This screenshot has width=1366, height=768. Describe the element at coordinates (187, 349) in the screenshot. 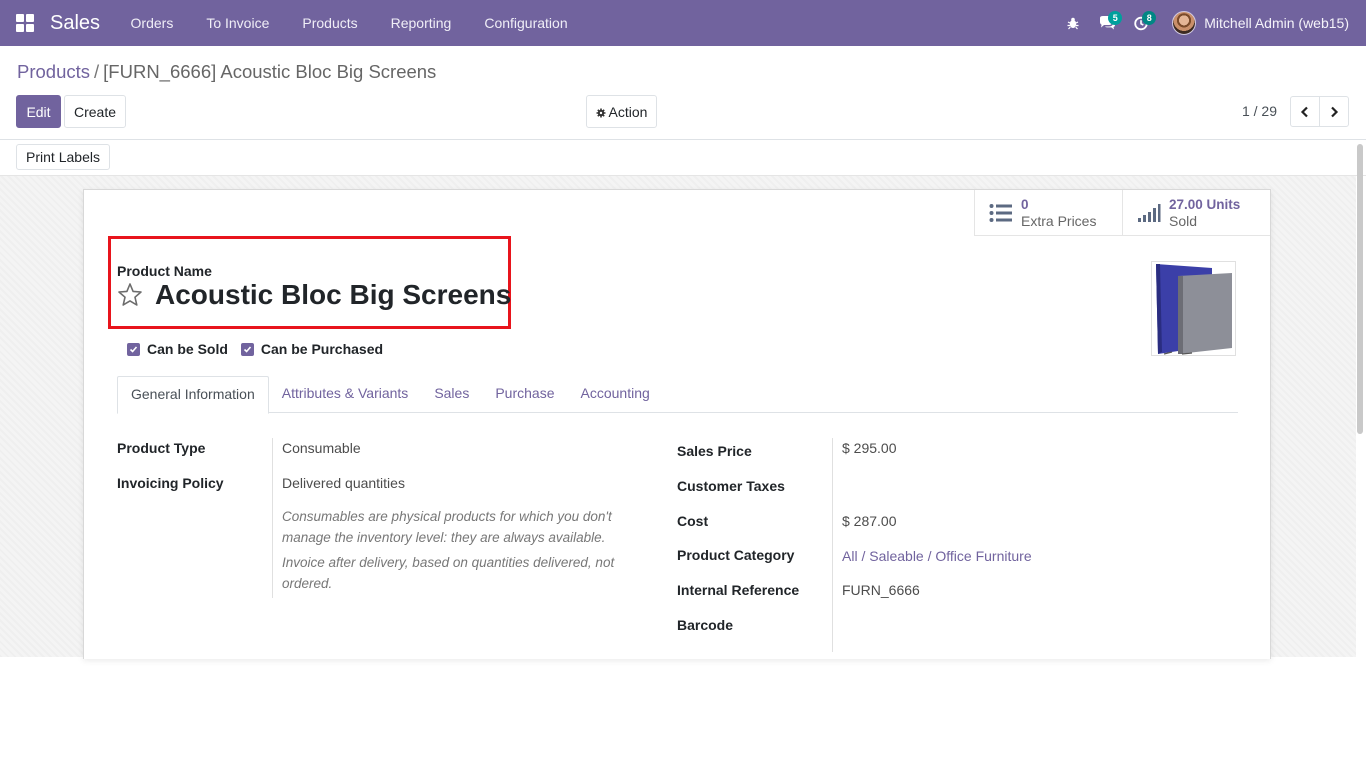

I see `can-be-sold-label: Can be Sold` at that location.